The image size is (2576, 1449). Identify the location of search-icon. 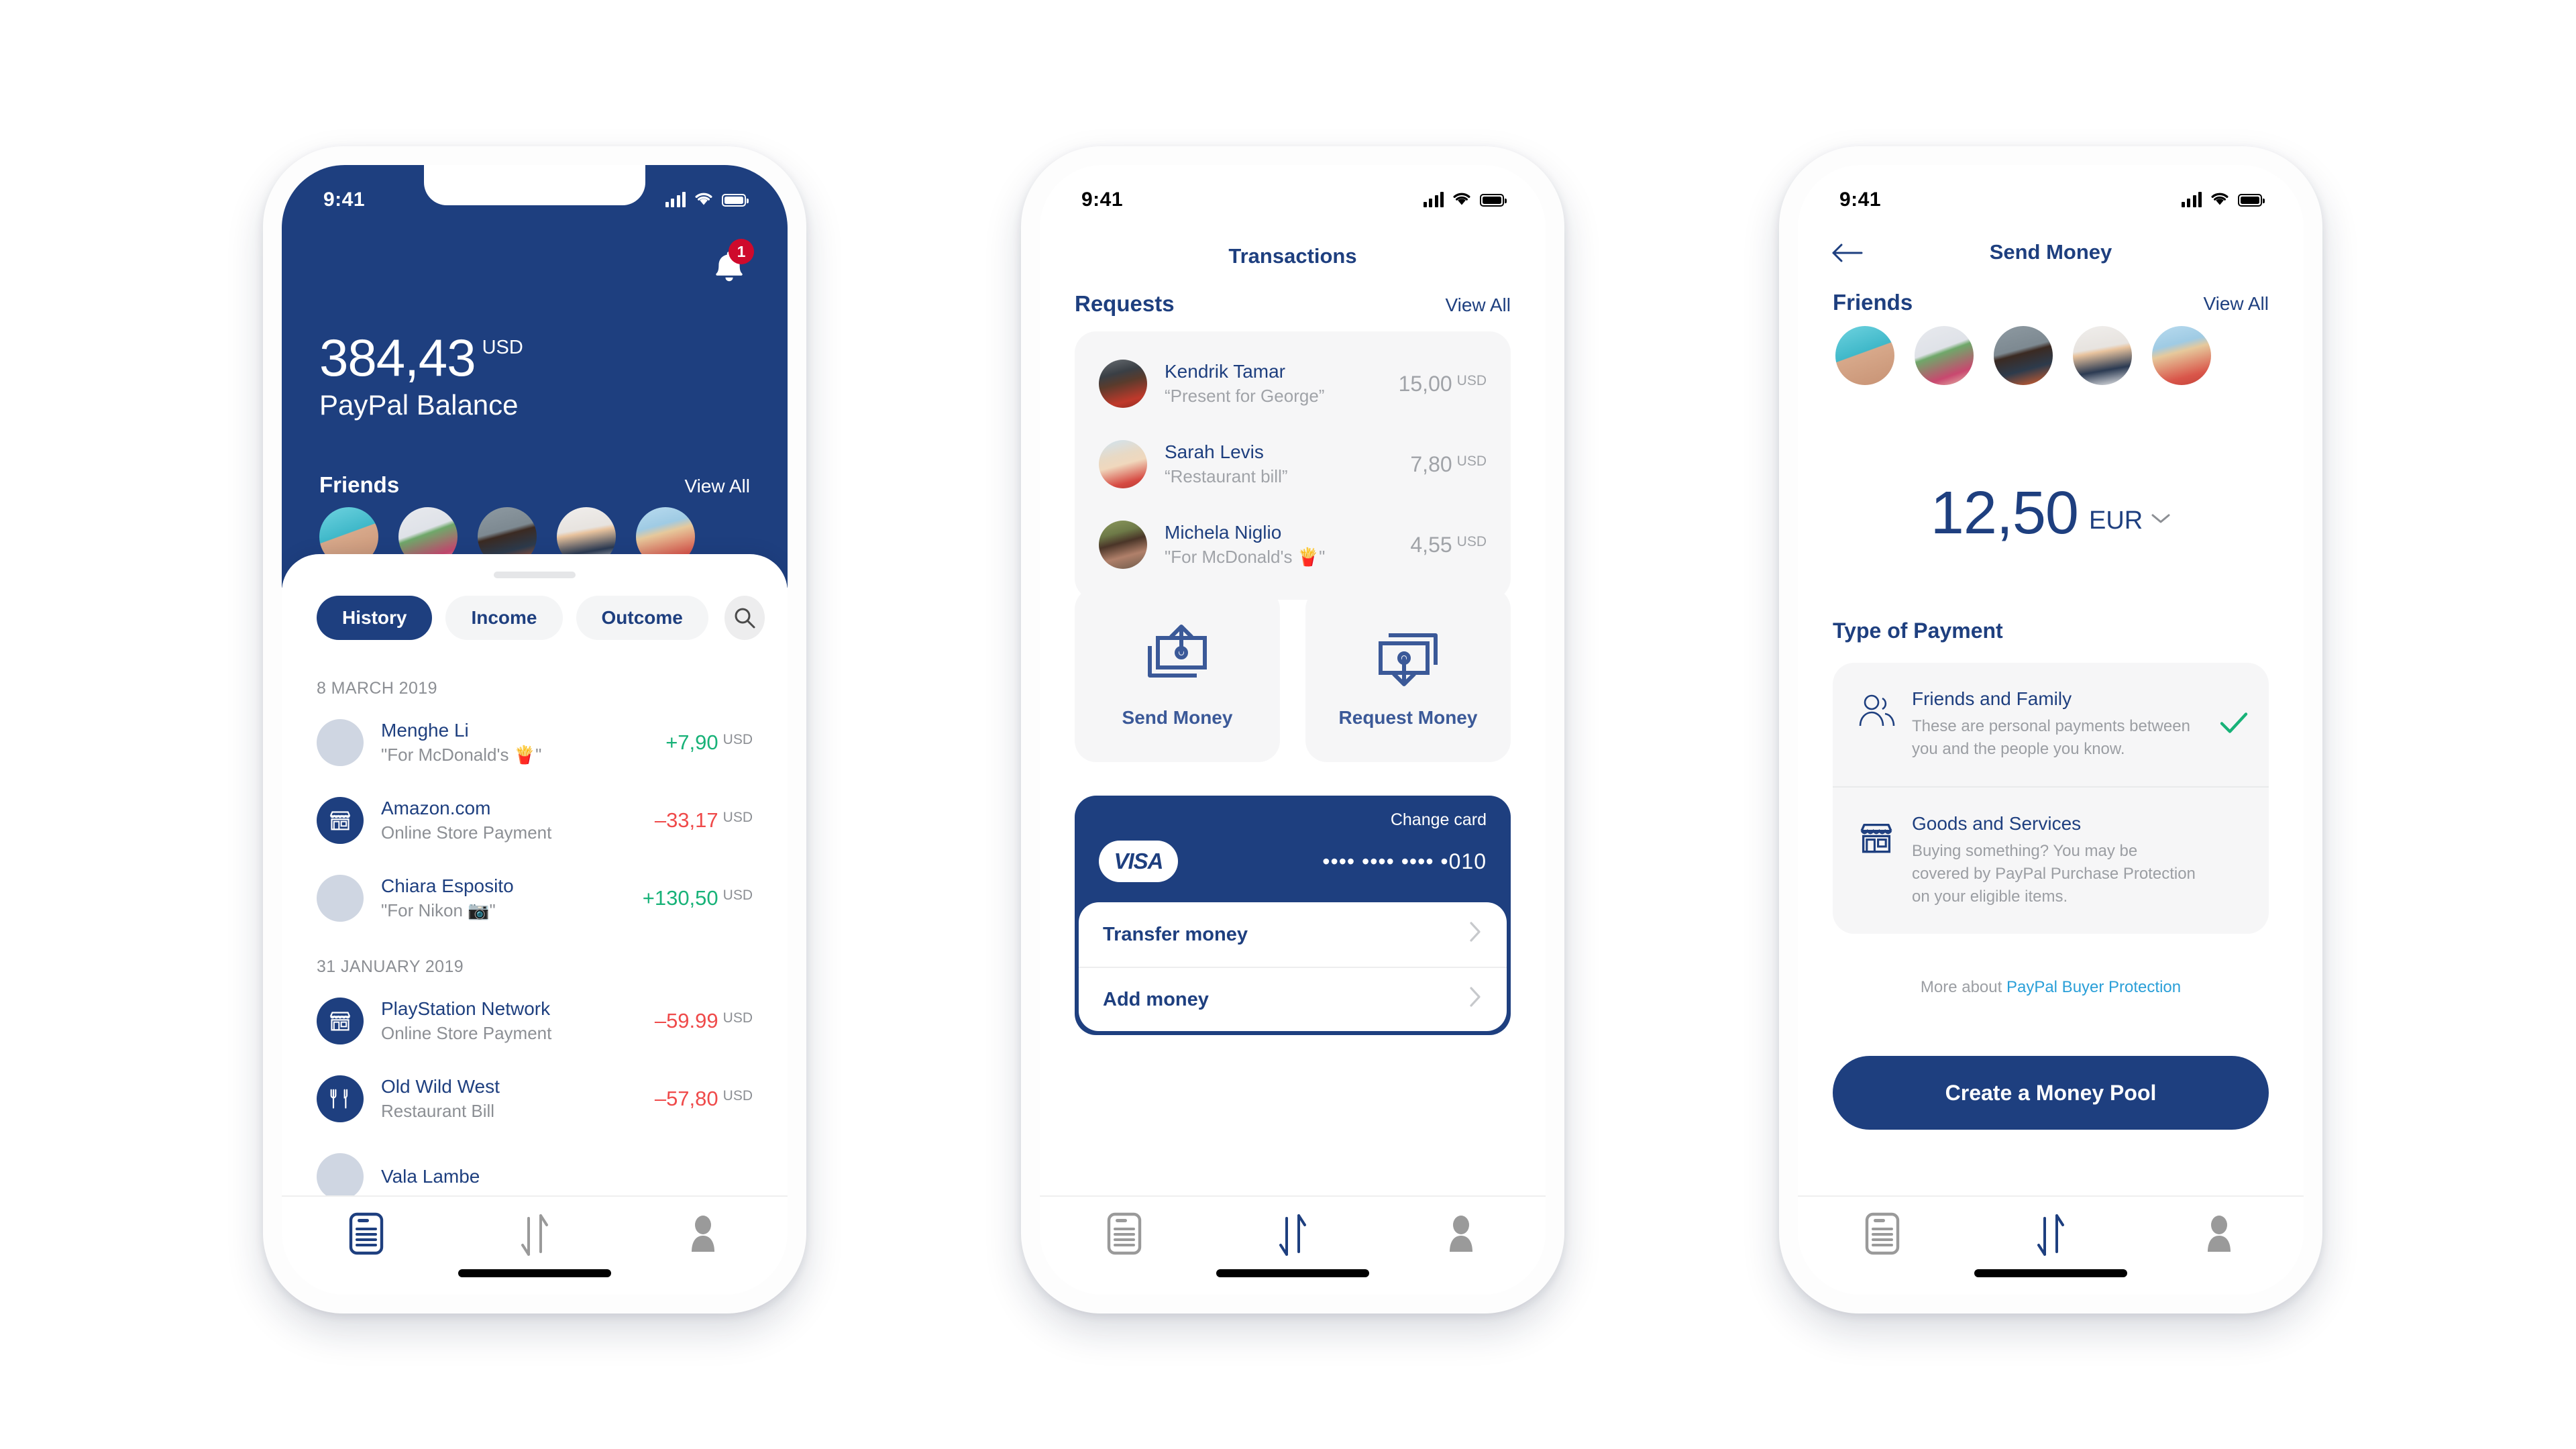
(744, 618).